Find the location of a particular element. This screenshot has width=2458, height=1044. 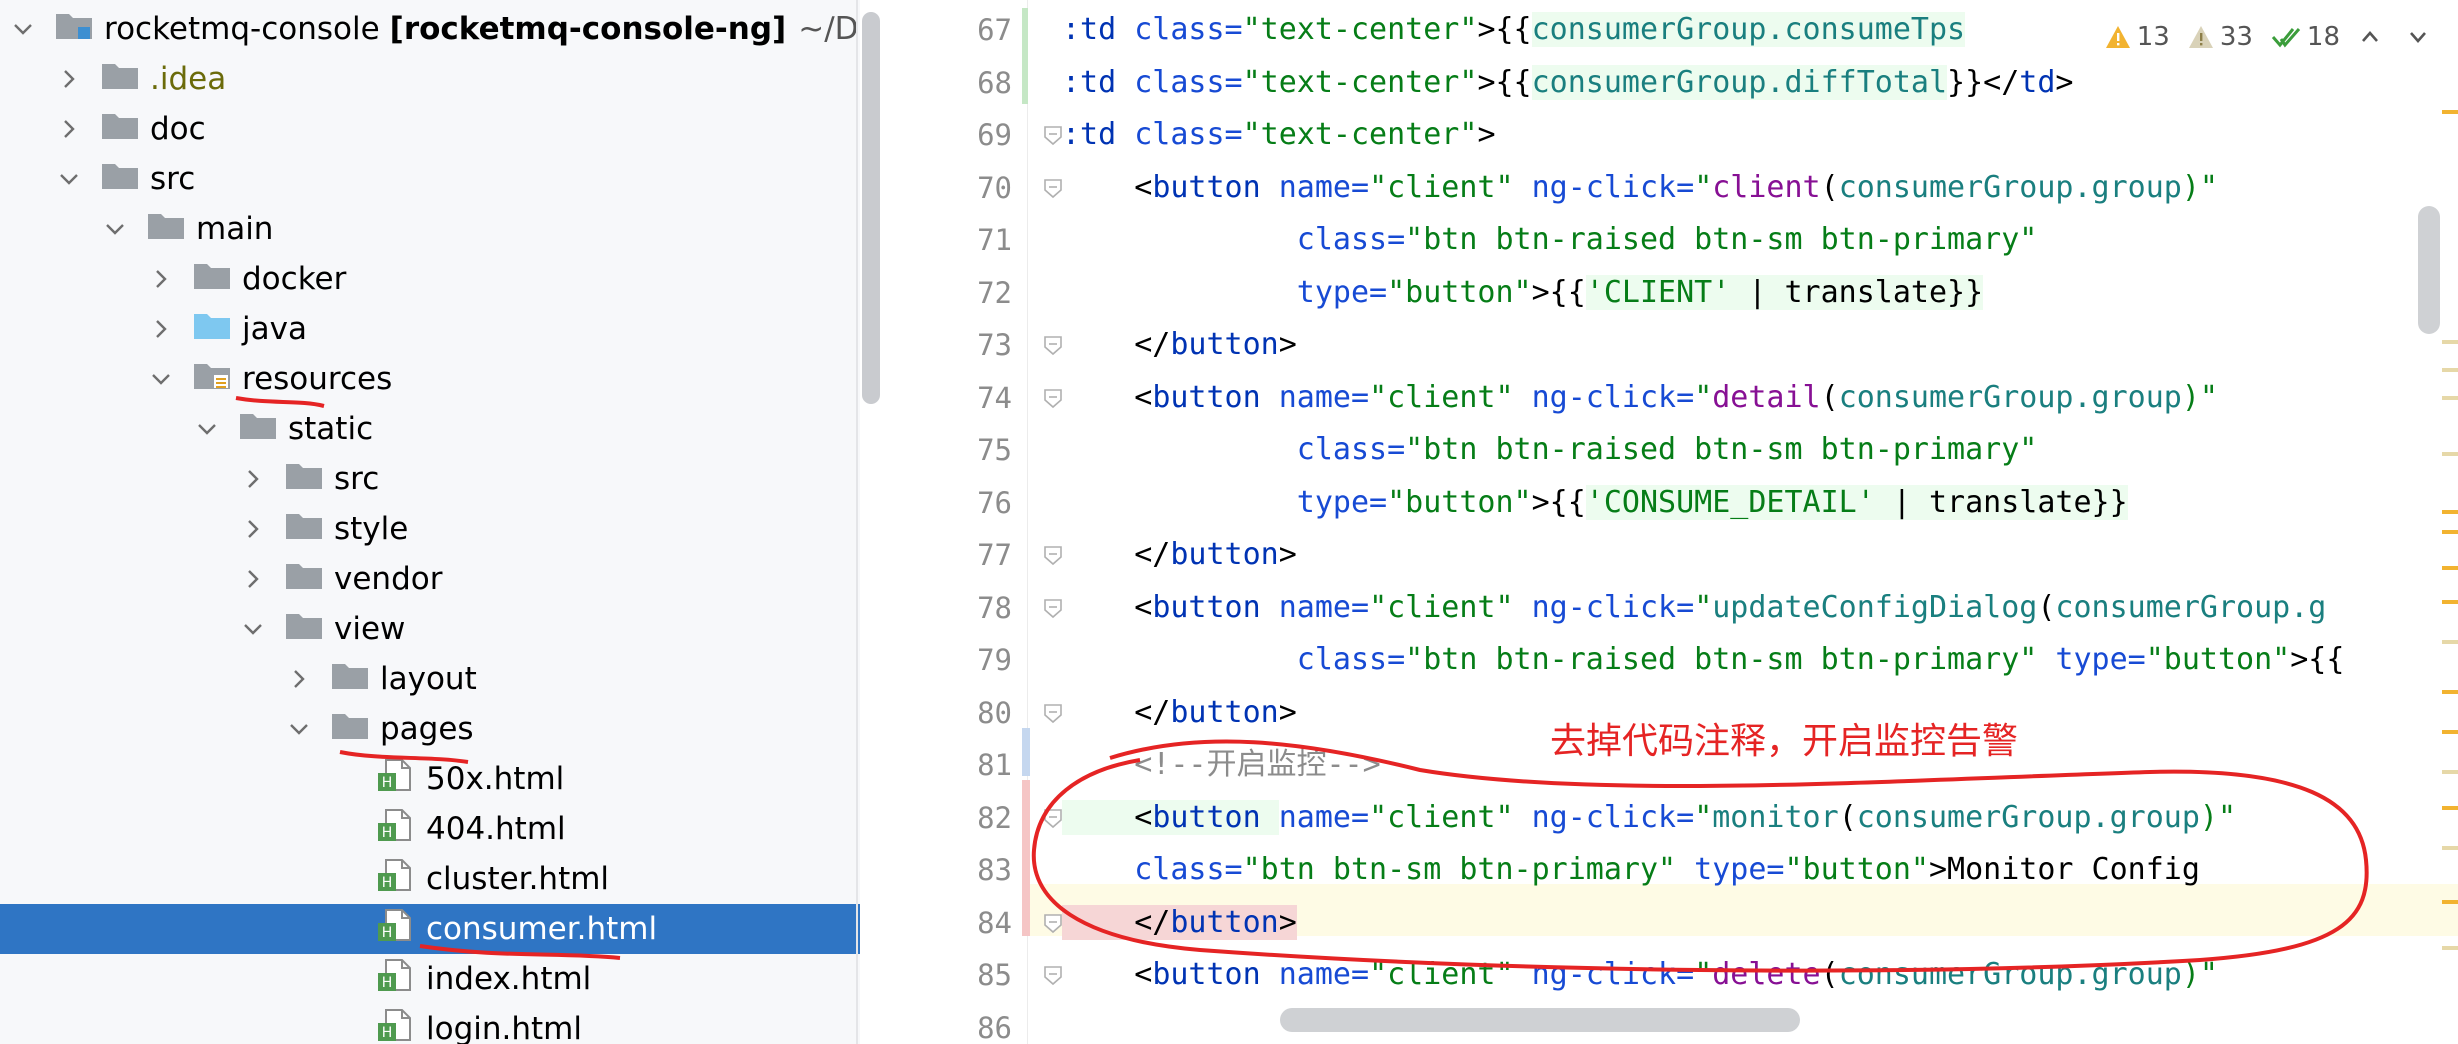

typos-indicator: 18 is located at coordinates (2305, 37).